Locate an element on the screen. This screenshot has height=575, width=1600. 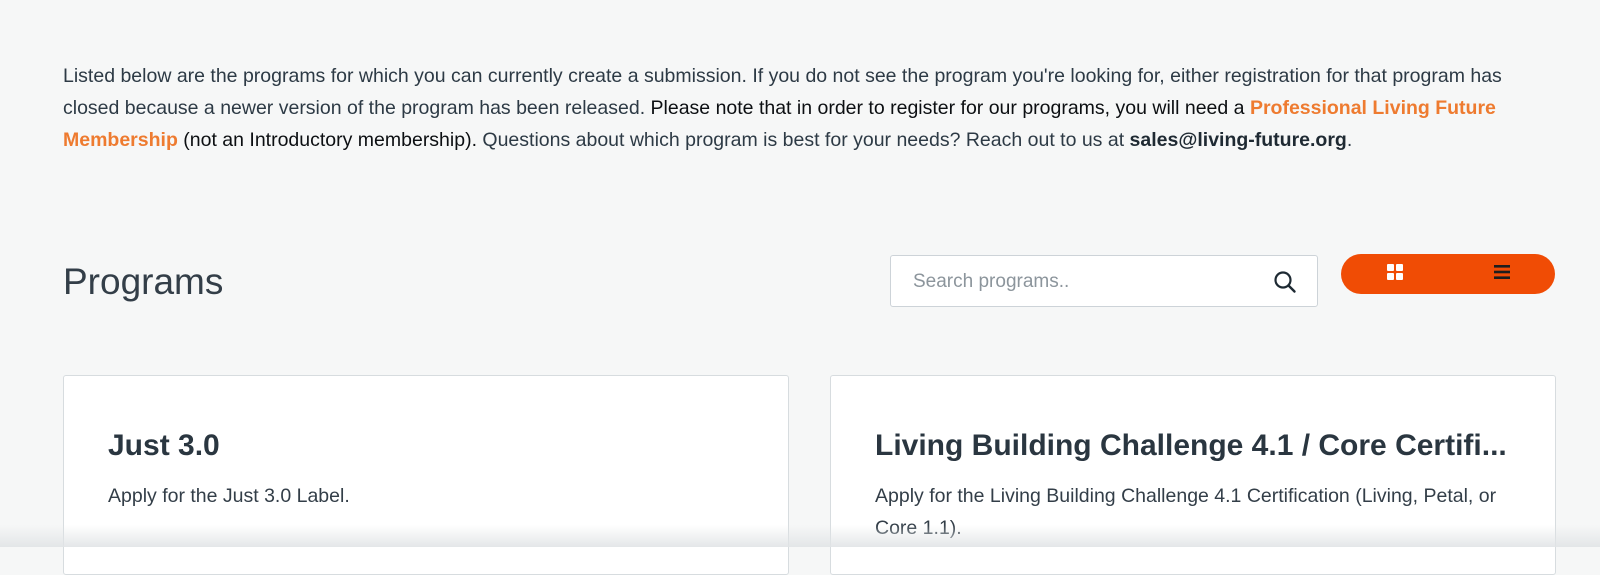
view-toggle is located at coordinates (1448, 274).